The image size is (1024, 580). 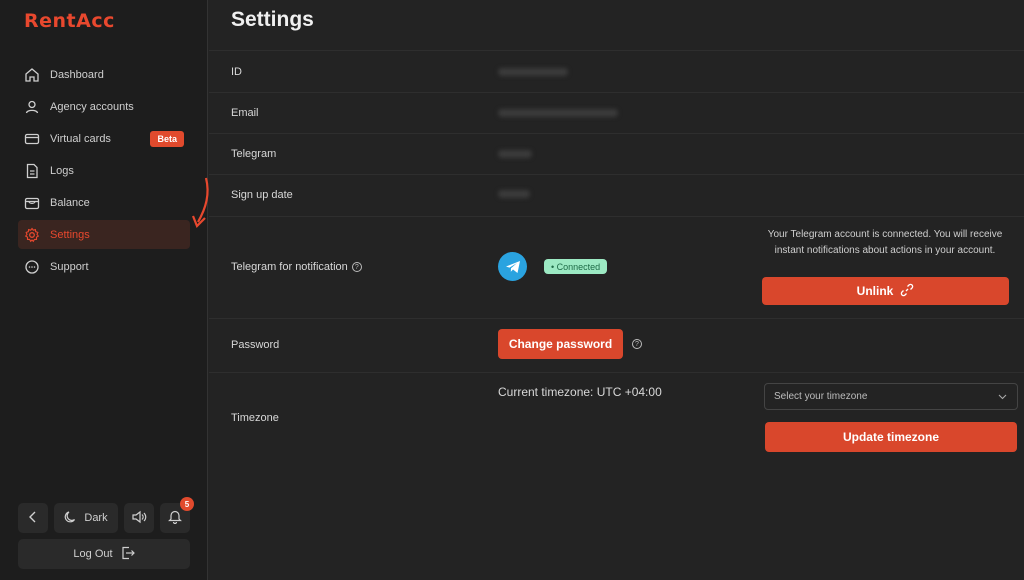 What do you see at coordinates (616, 71) in the screenshot?
I see `id-row: ID` at bounding box center [616, 71].